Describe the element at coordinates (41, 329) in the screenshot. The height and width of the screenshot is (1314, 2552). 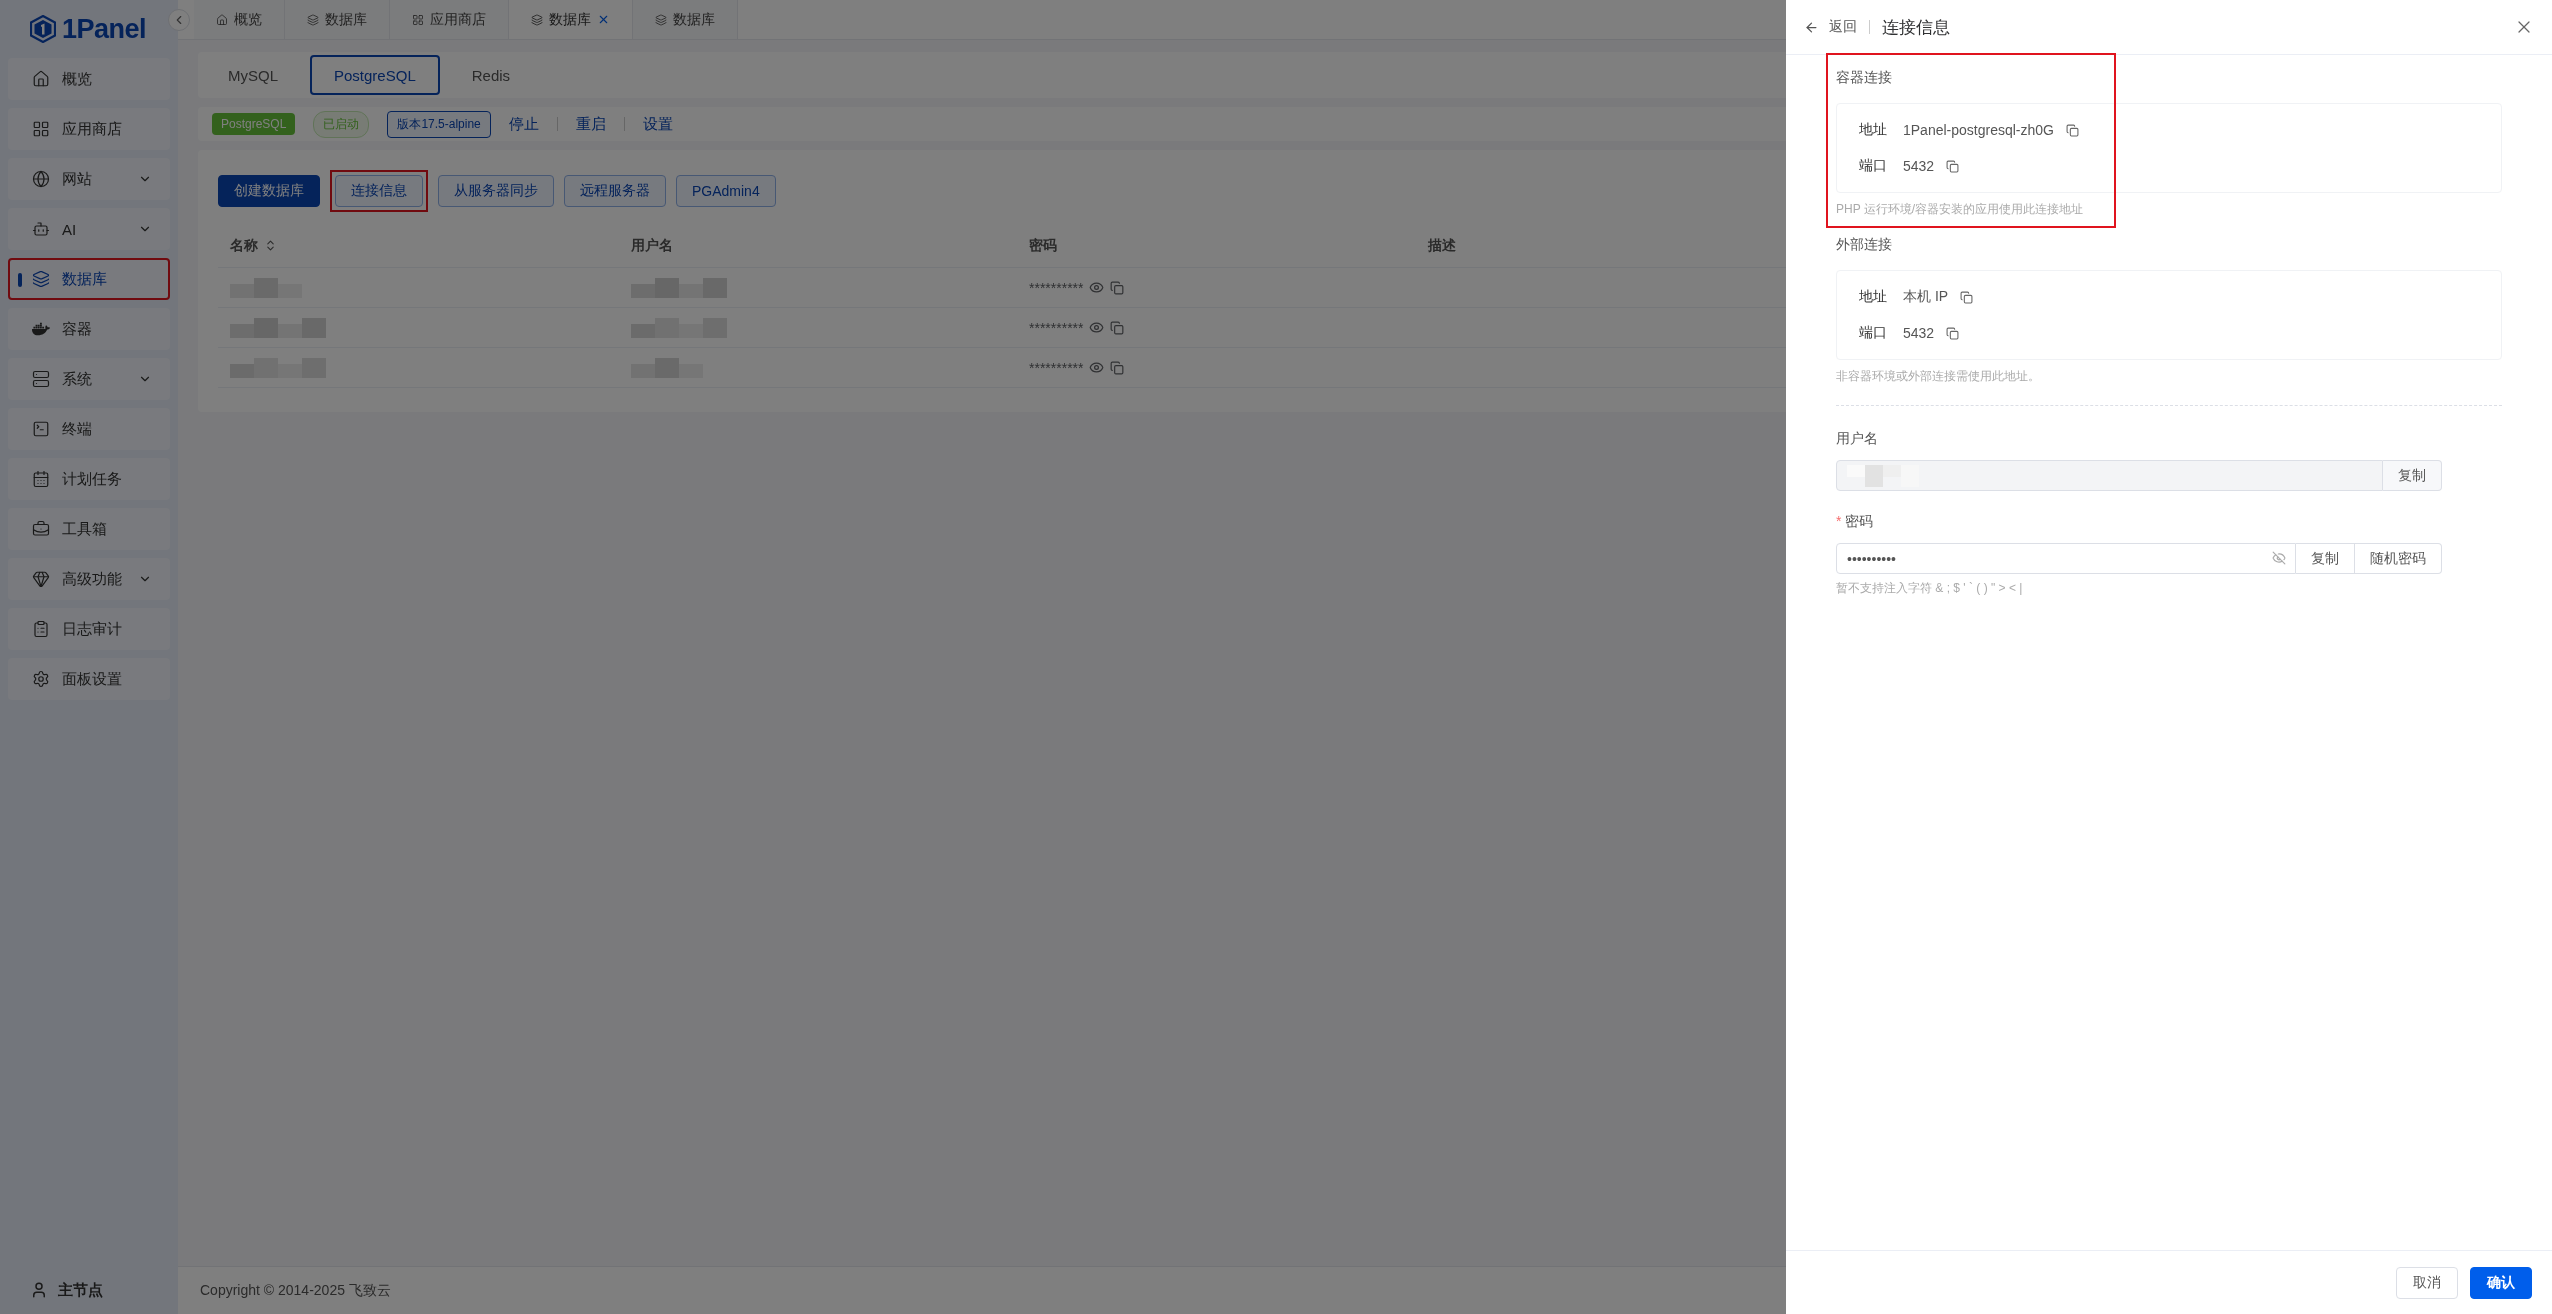
I see `whale-icon` at that location.